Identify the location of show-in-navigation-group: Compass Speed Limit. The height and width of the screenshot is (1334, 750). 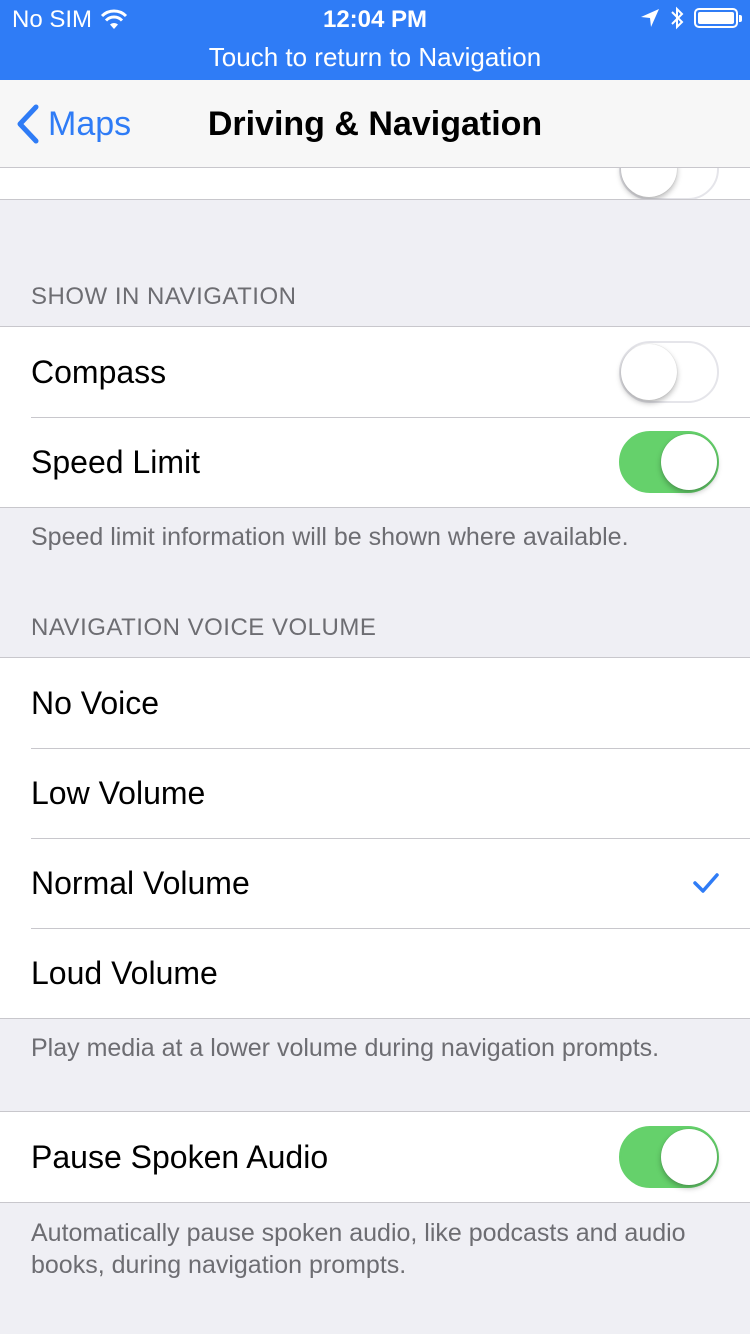
(375, 417).